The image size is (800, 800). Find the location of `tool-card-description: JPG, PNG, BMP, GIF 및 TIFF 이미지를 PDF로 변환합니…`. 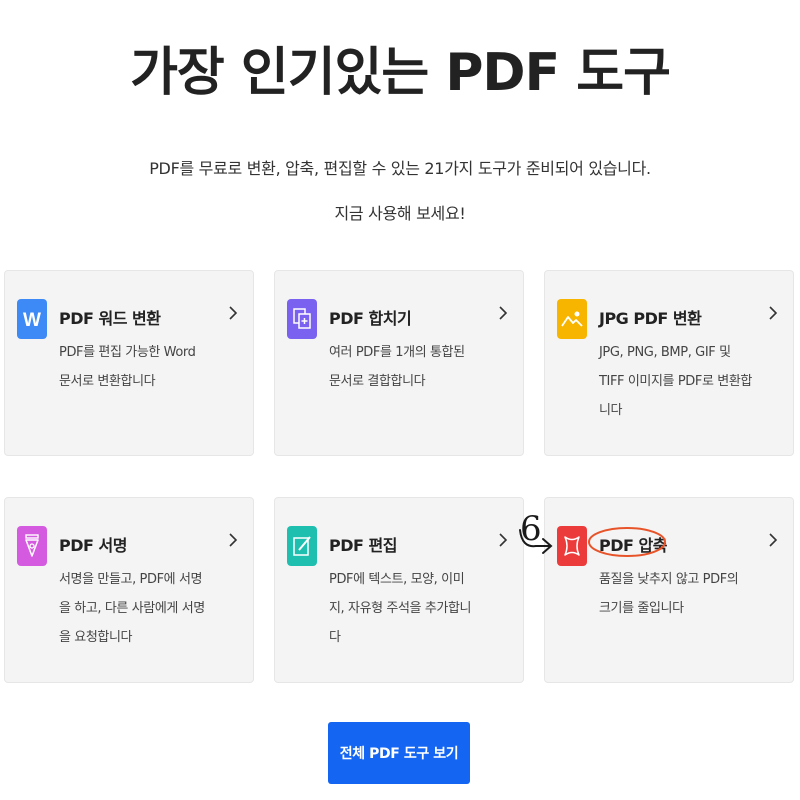

tool-card-description: JPG, PNG, BMP, GIF 및 TIFF 이미지를 PDF로 변환합니… is located at coordinates (675, 381).